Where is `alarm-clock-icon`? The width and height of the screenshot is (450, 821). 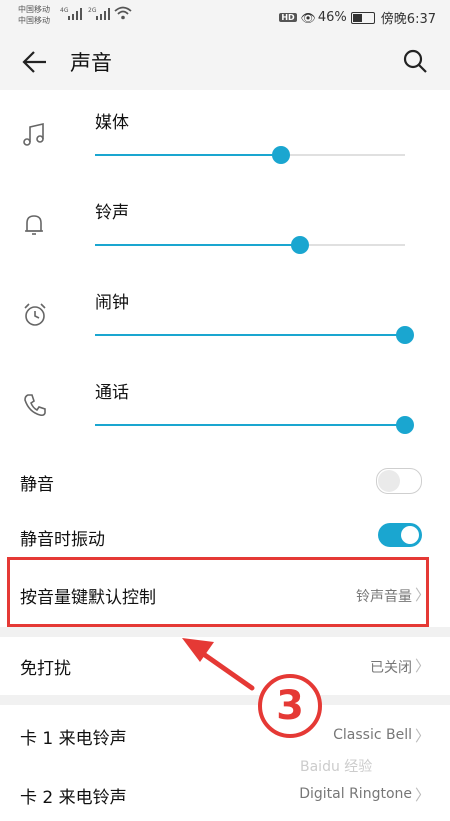 alarm-clock-icon is located at coordinates (35, 314).